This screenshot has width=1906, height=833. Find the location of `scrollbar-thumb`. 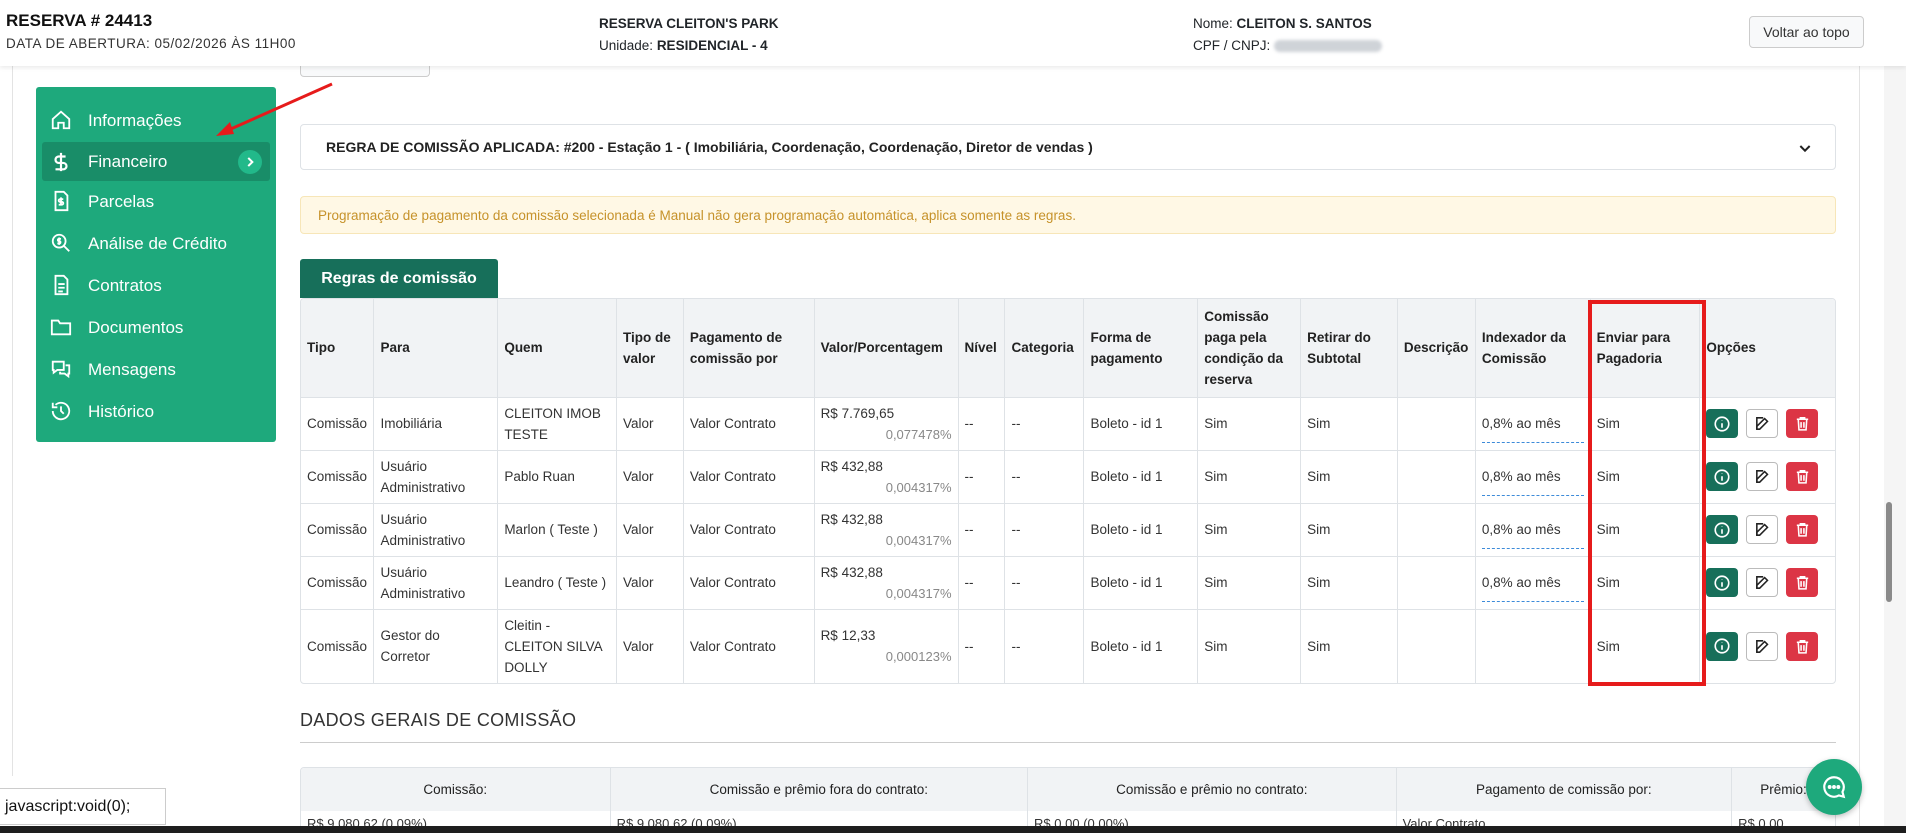

scrollbar-thumb is located at coordinates (1889, 552).